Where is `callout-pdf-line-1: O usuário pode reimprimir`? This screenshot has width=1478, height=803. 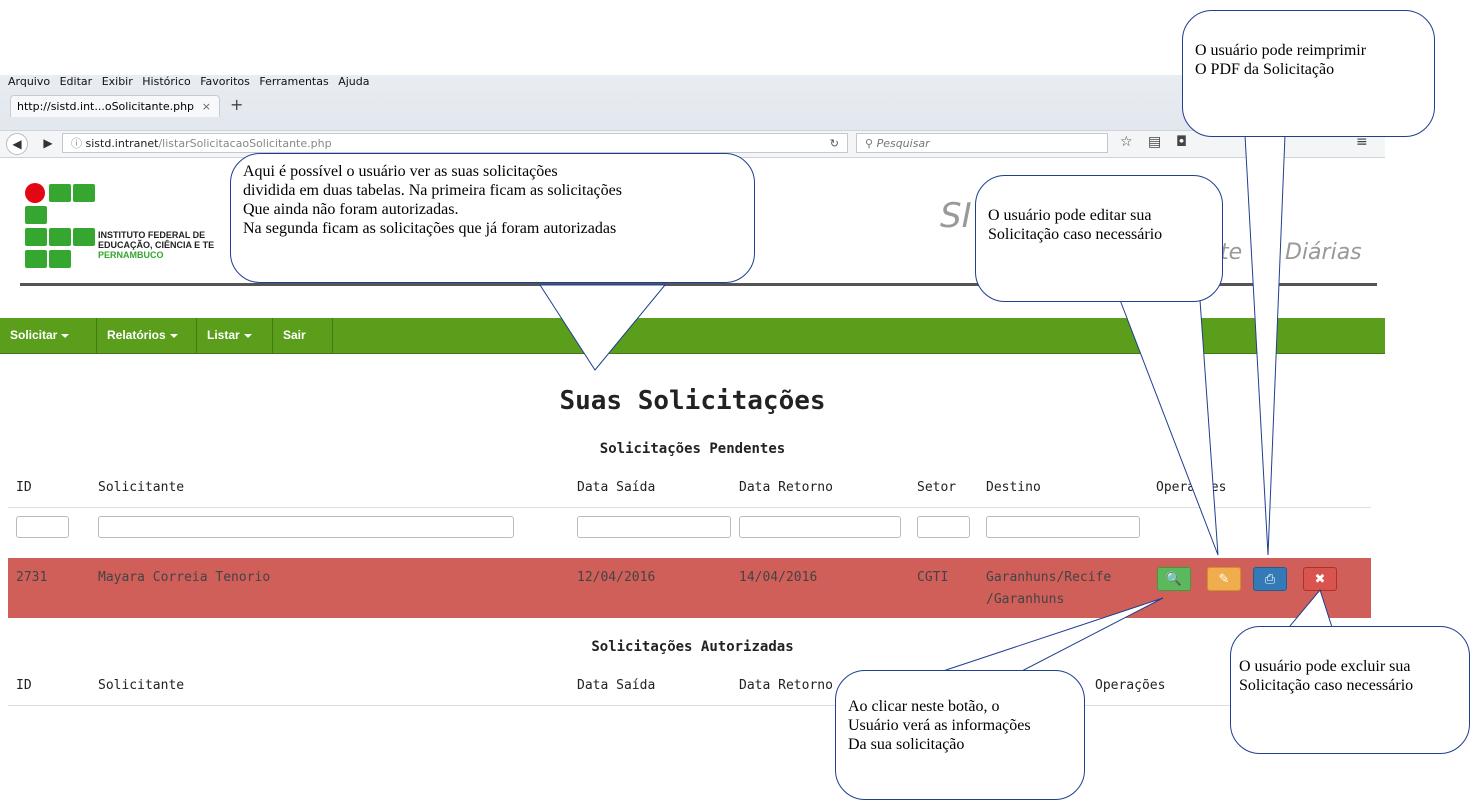 callout-pdf-line-1: O usuário pode reimprimir is located at coordinates (1281, 50).